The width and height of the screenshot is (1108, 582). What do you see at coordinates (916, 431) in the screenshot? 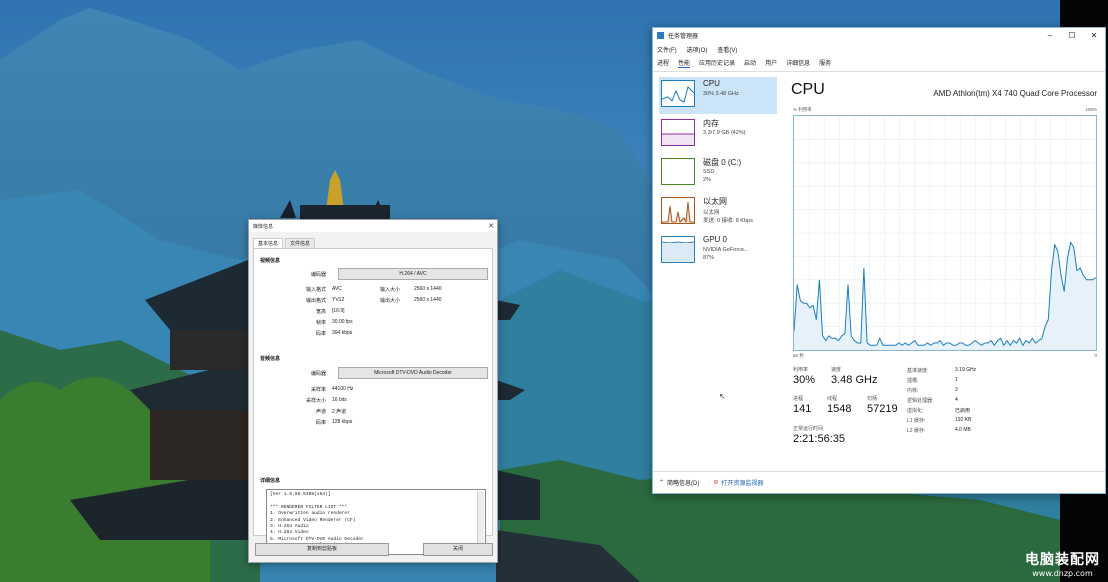
I see `cpu-info-key: L2 缓存:` at bounding box center [916, 431].